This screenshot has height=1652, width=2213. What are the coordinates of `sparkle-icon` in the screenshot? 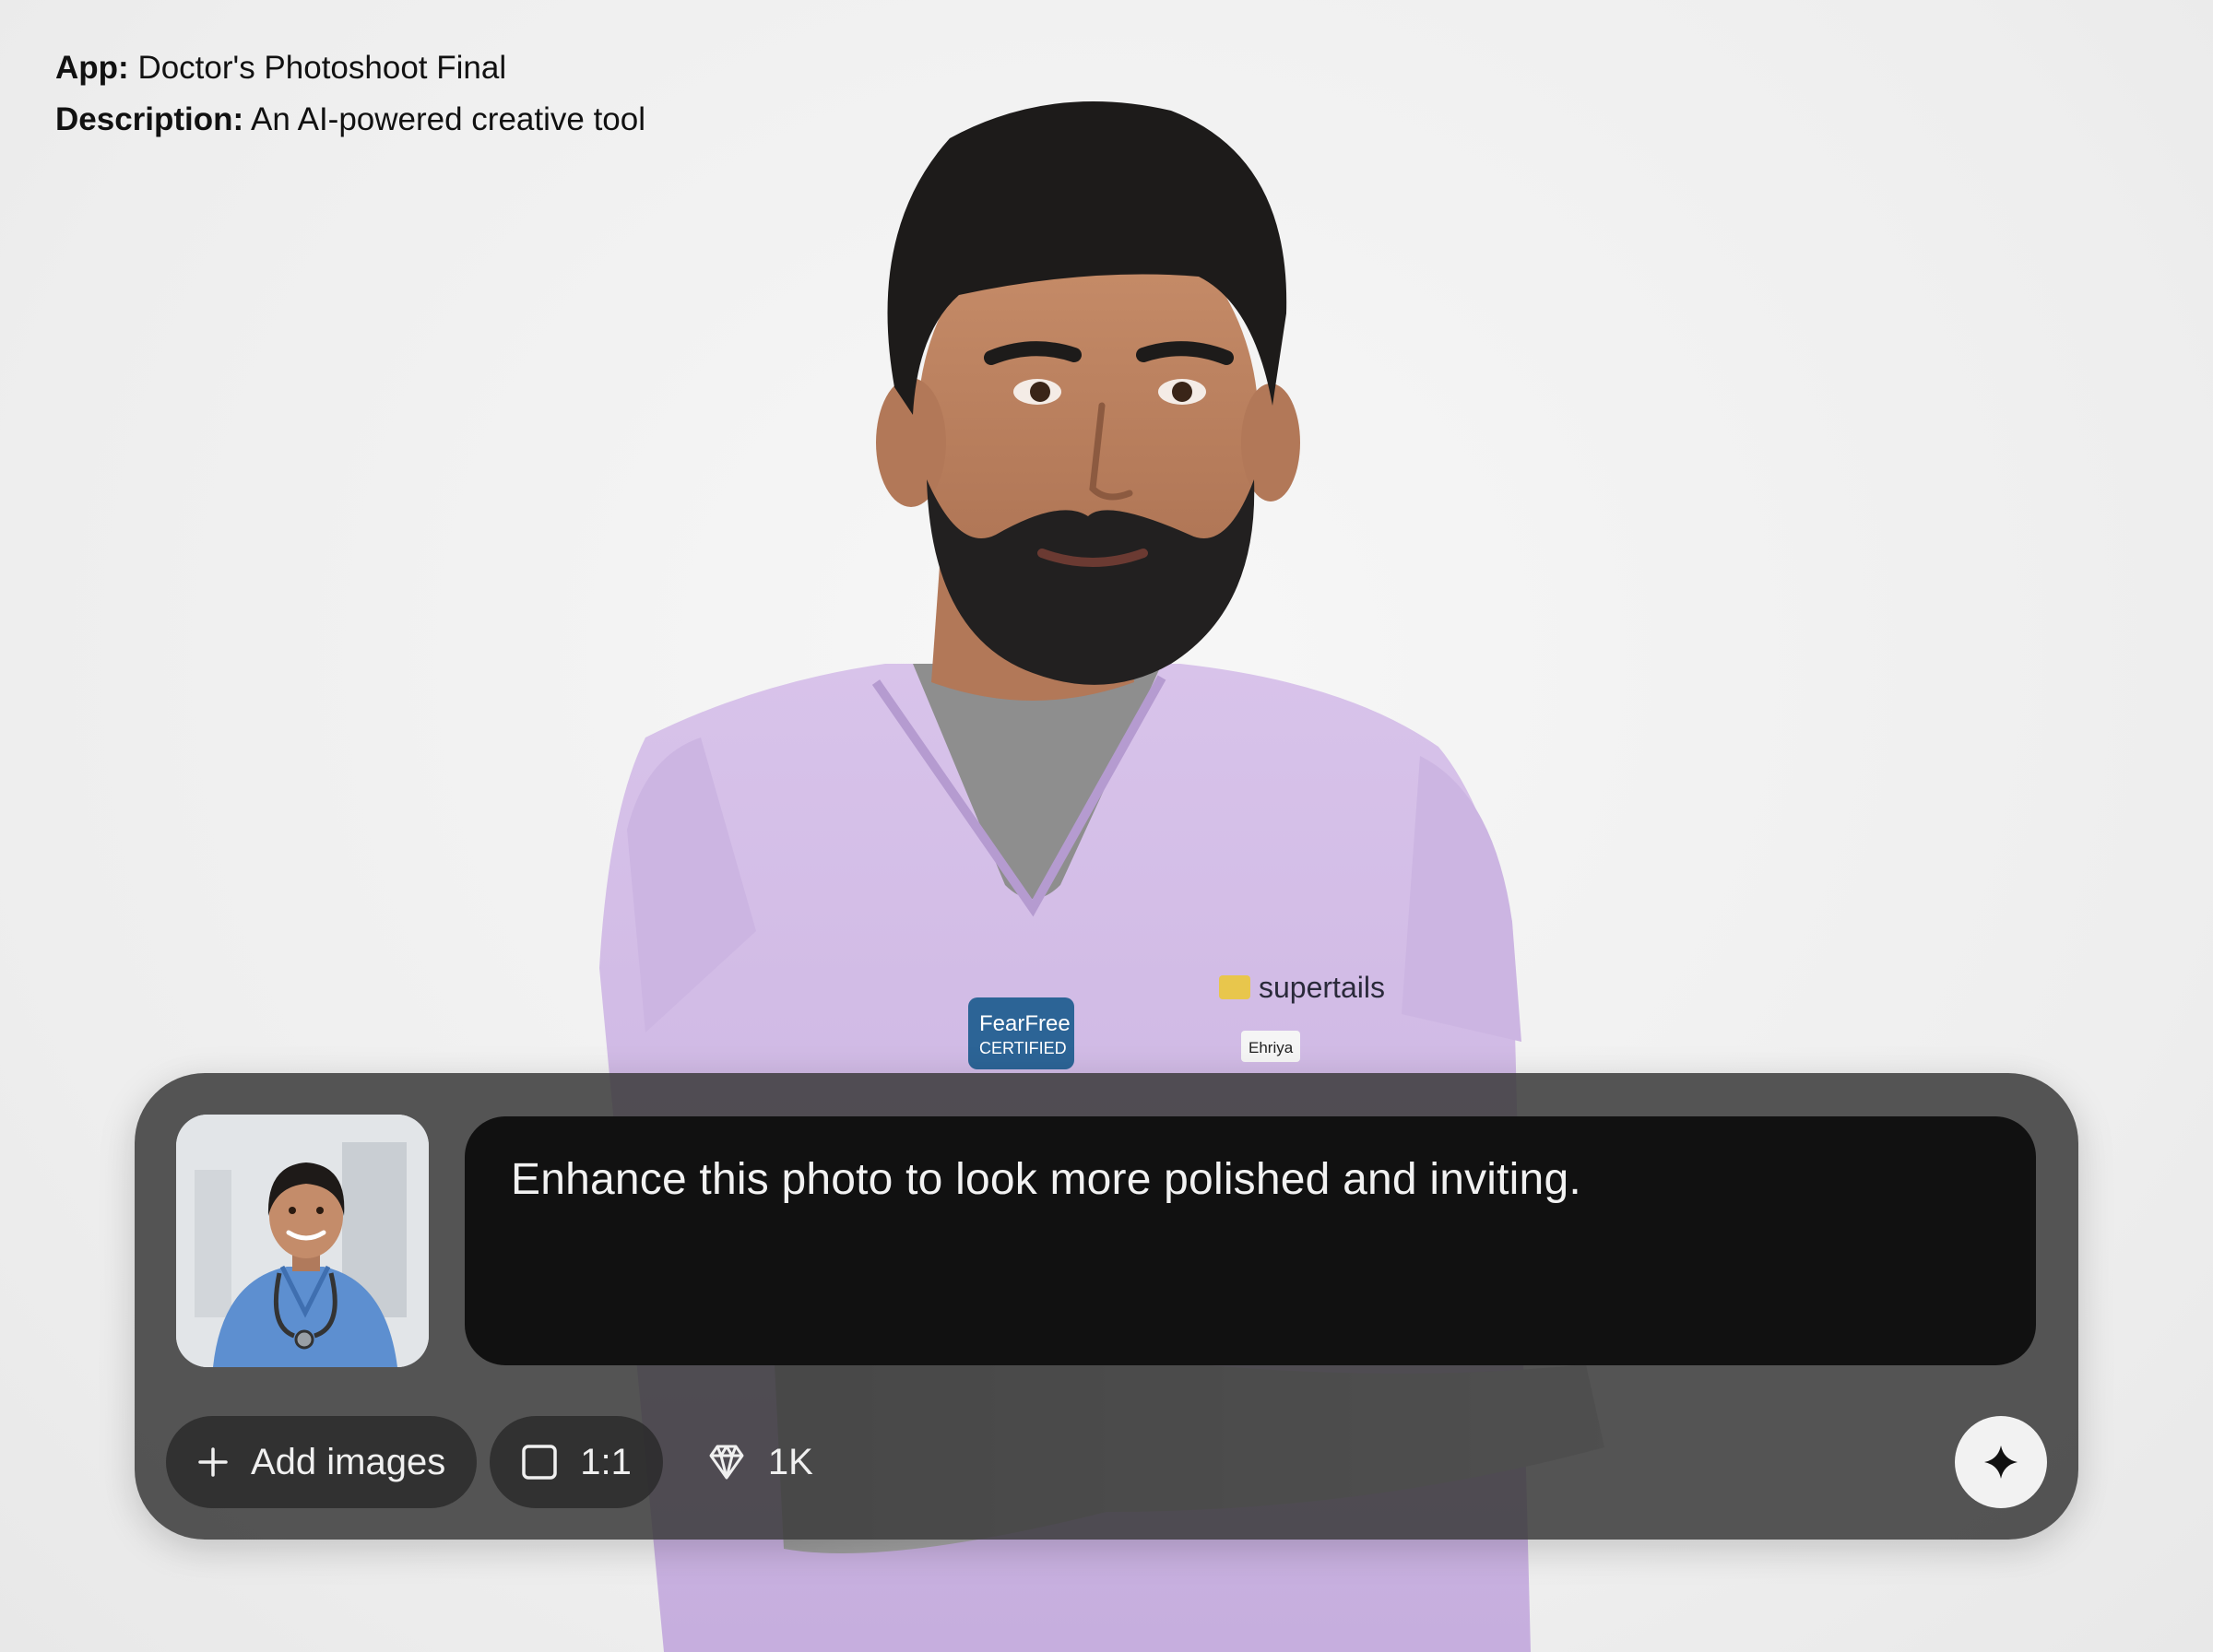 It's located at (2001, 1462).